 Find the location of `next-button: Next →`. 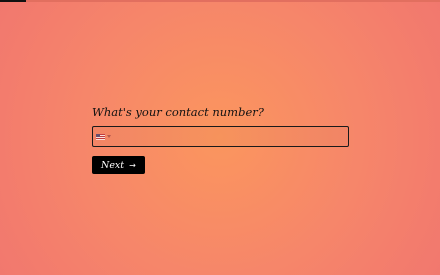

next-button: Next → is located at coordinates (118, 165).